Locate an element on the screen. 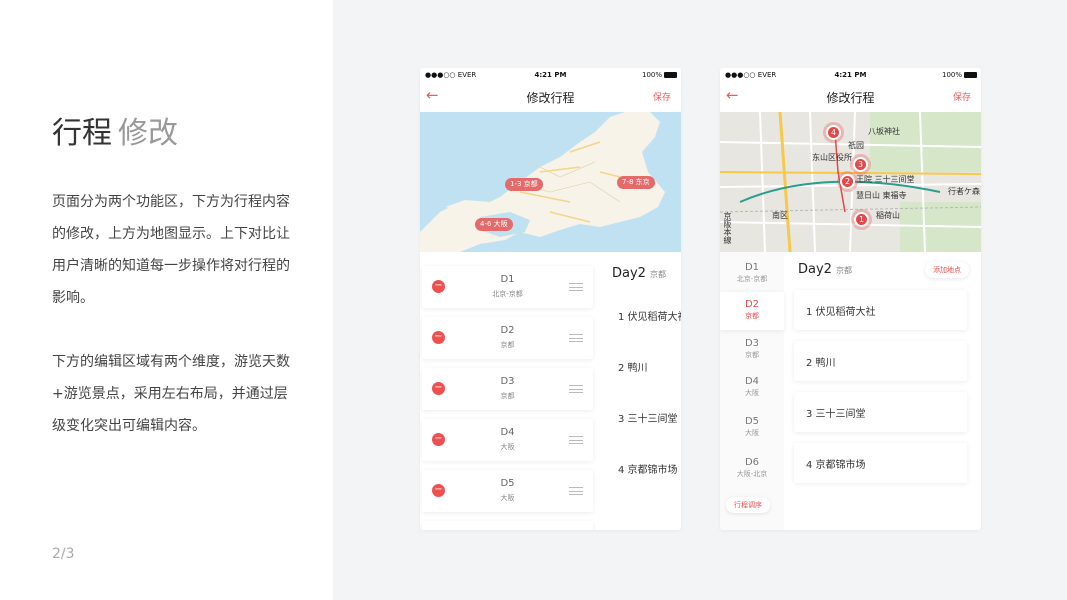  map-label: 八坂神社 is located at coordinates (884, 131).